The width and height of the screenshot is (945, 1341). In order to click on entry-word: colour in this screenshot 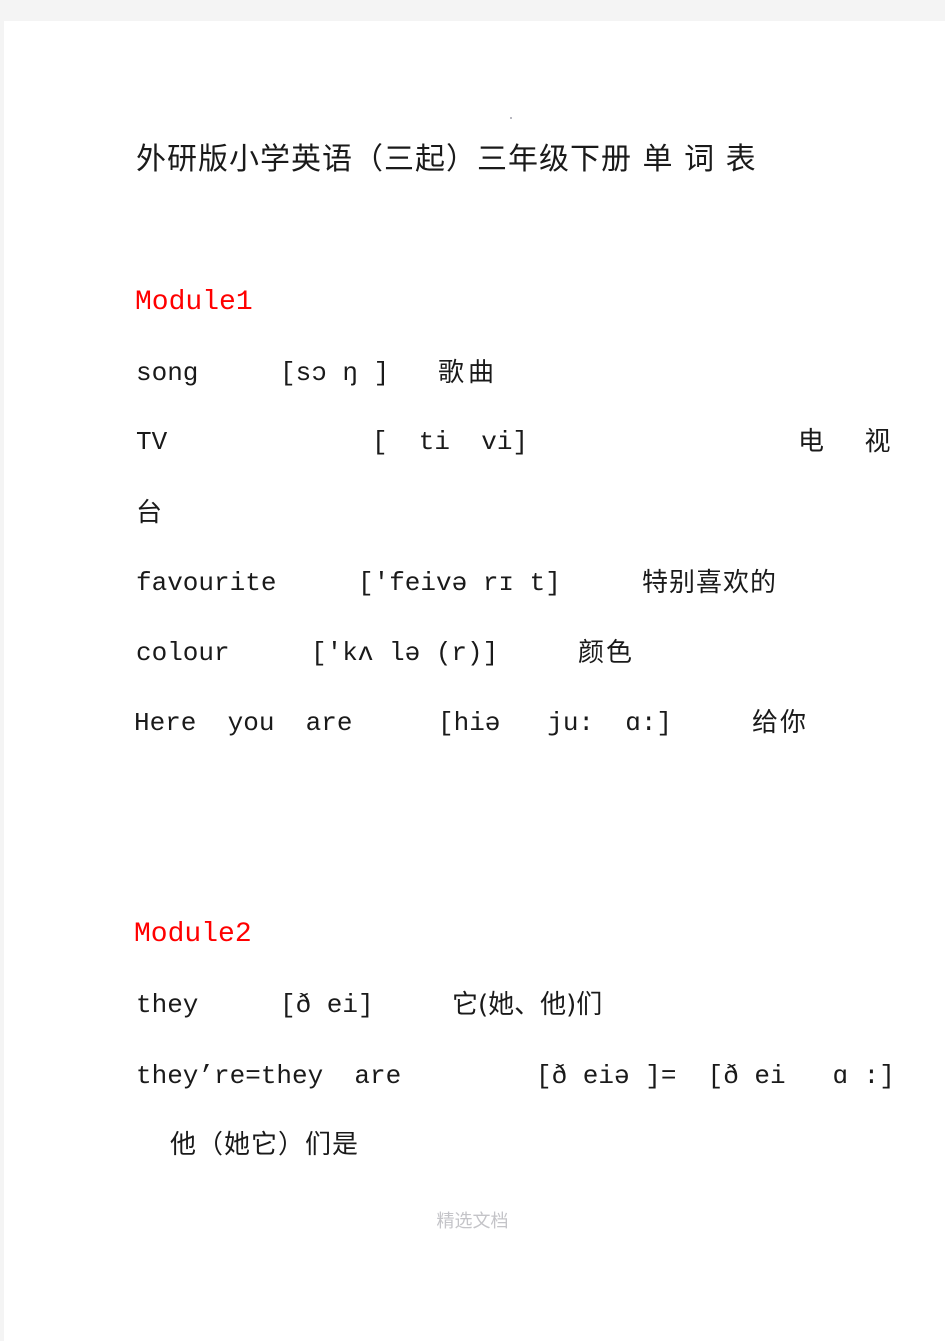, I will do `click(183, 653)`.